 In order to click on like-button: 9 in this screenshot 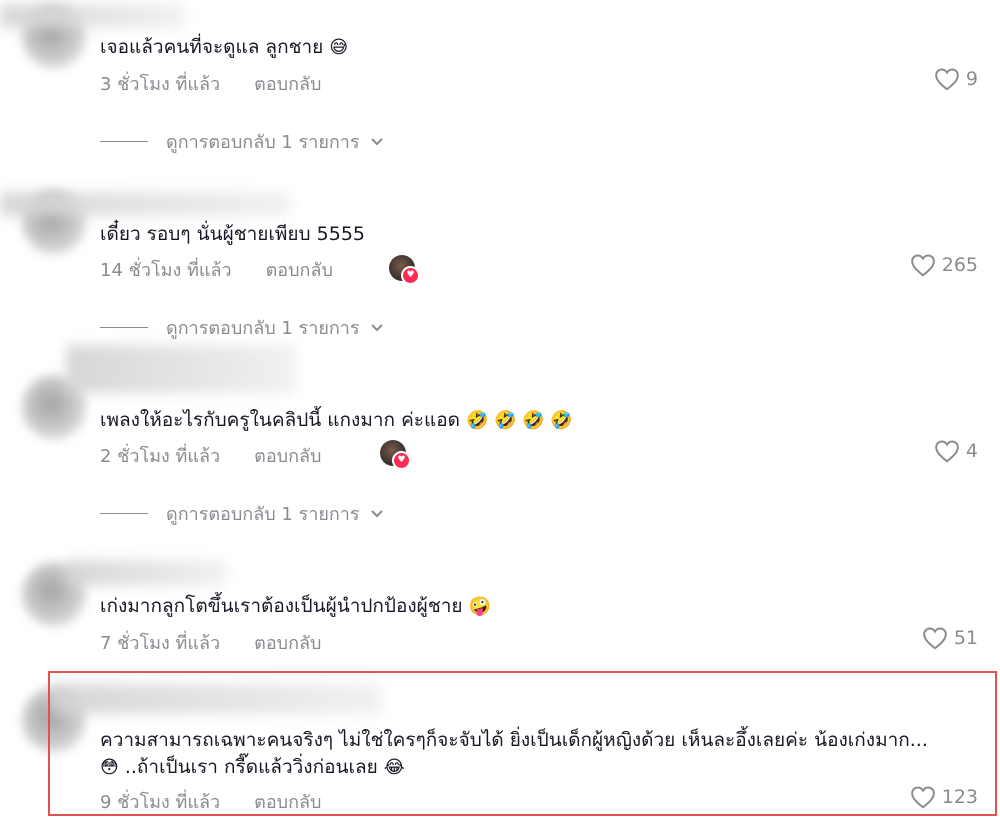, I will do `click(956, 79)`.